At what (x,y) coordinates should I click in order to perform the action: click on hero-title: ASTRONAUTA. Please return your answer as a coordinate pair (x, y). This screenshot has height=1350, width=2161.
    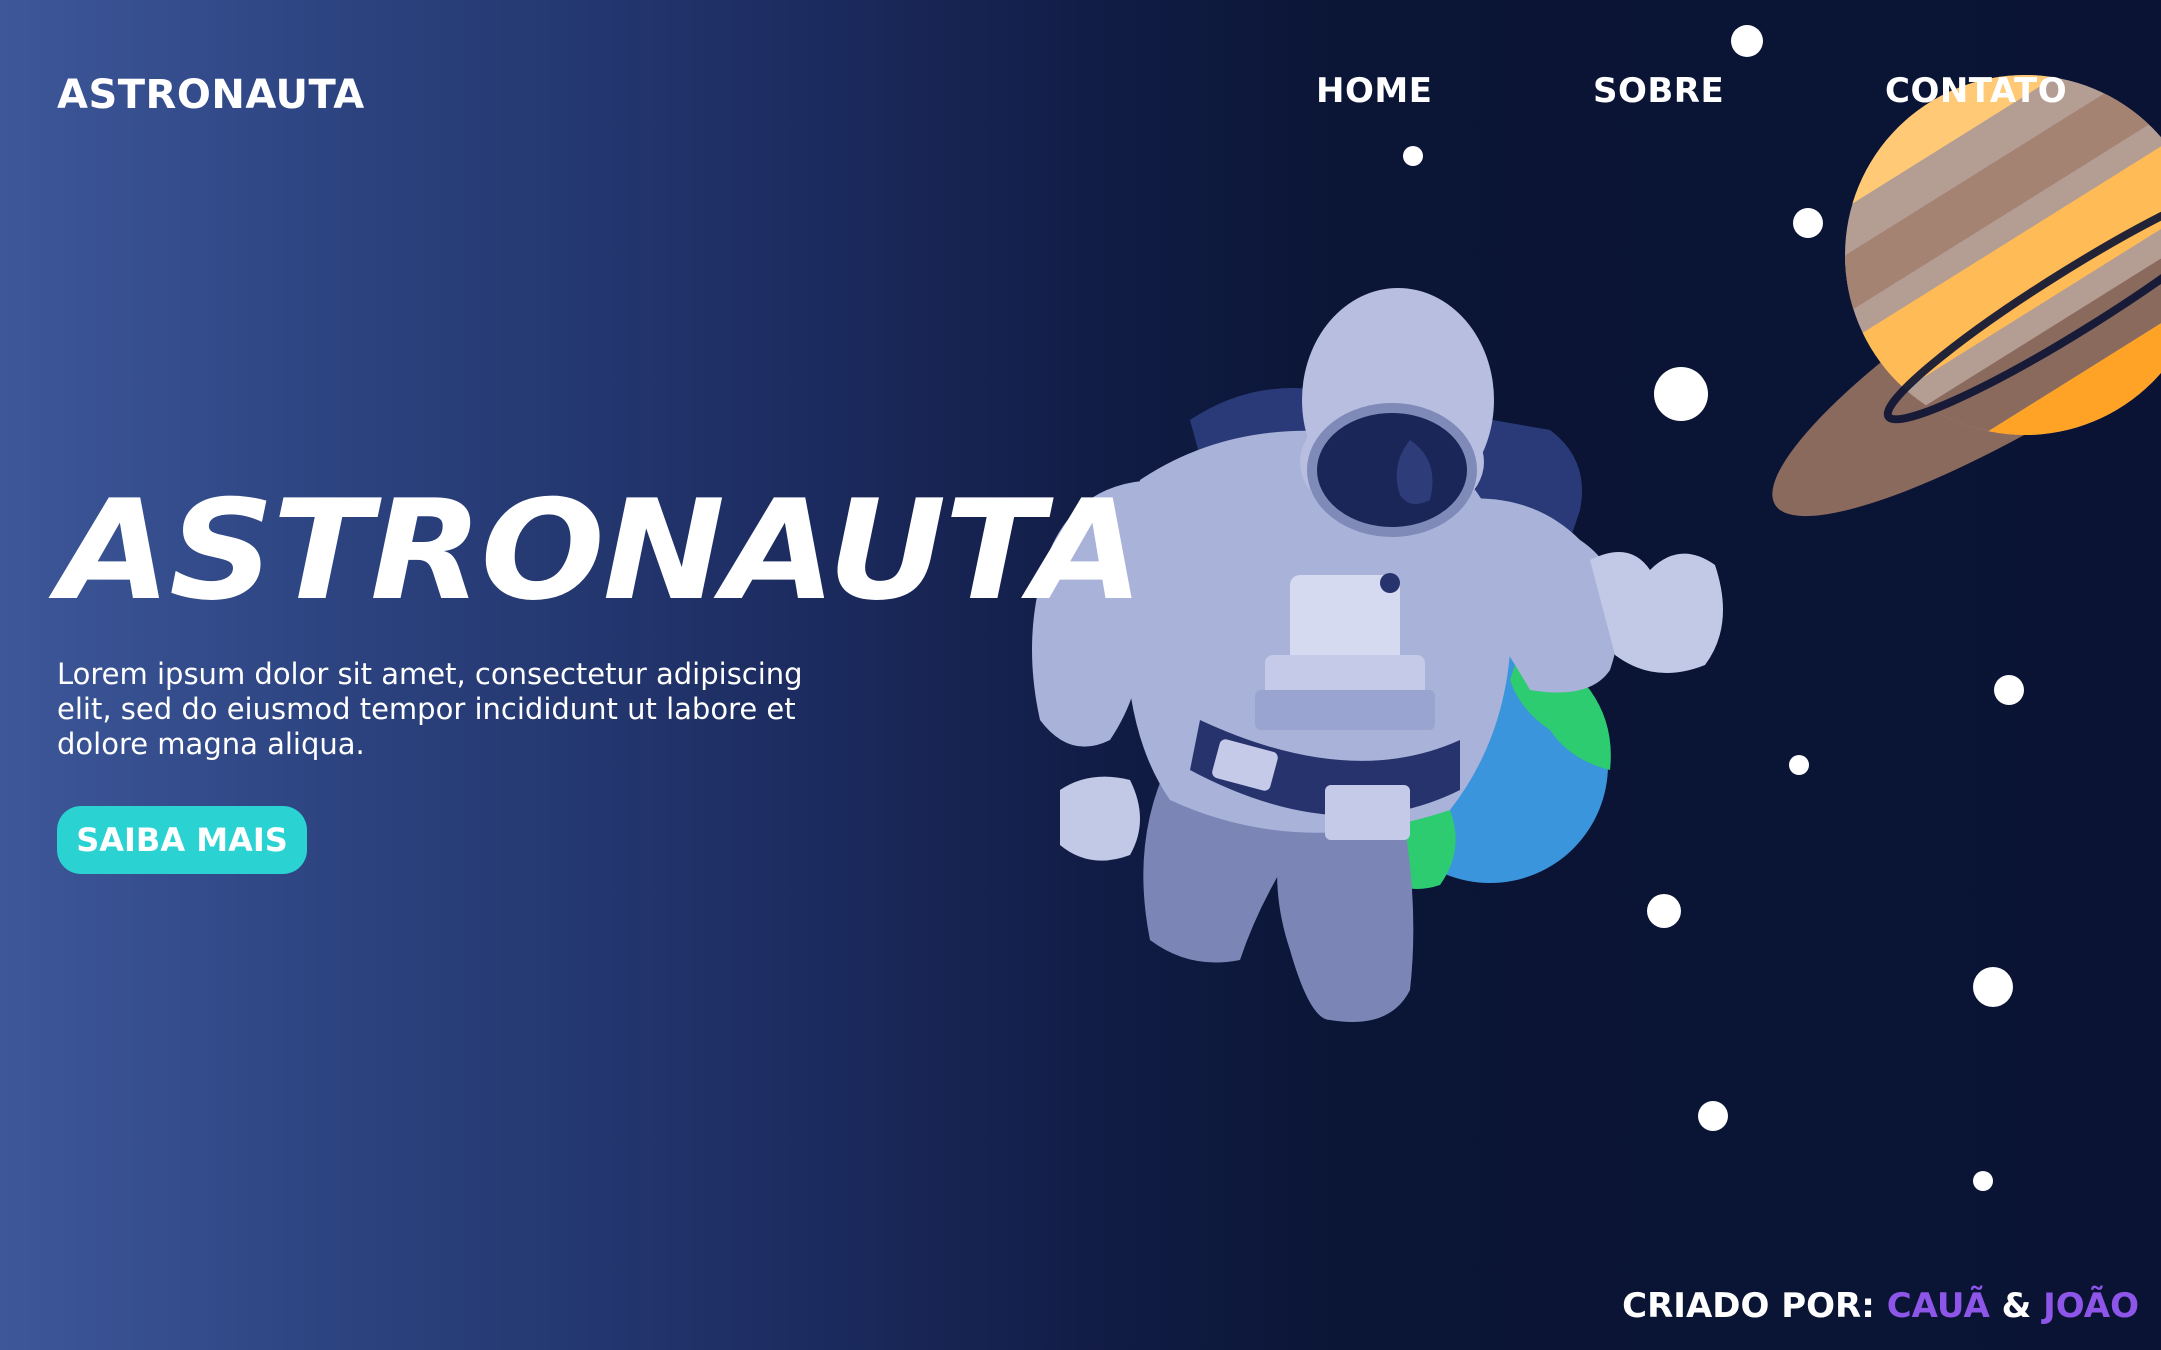
    Looking at the image, I should click on (601, 550).